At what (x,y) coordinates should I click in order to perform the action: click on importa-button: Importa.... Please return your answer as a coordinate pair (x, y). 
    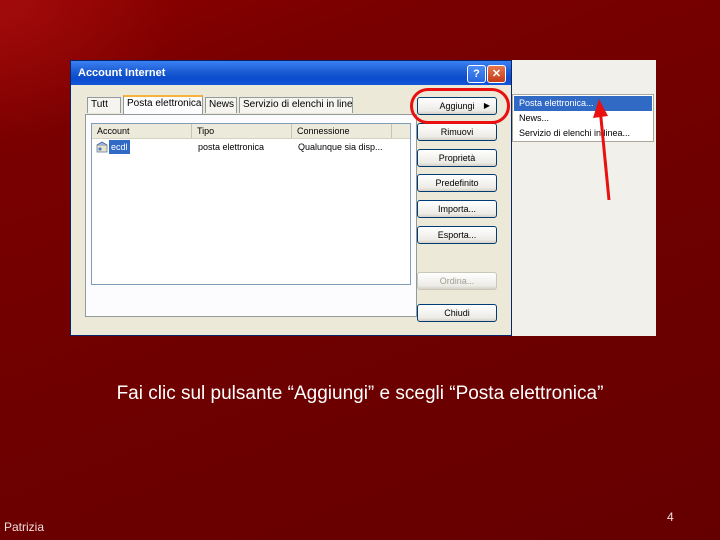
    Looking at the image, I should click on (457, 209).